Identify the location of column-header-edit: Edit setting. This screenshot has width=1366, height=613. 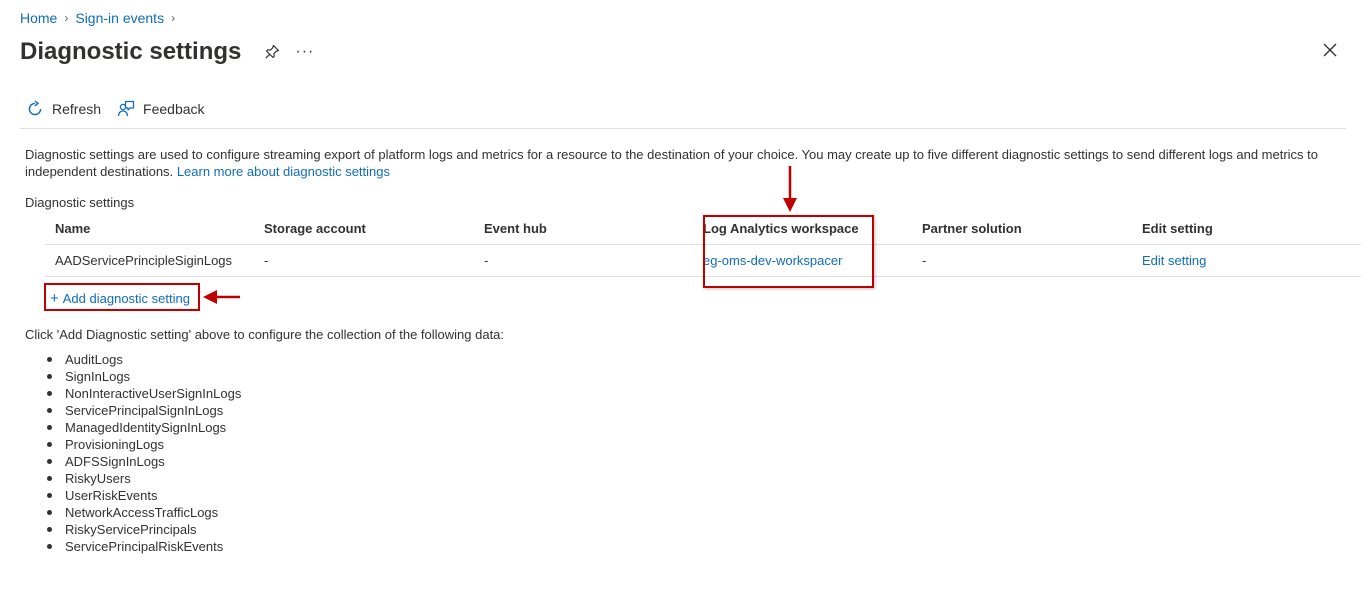
(1177, 228).